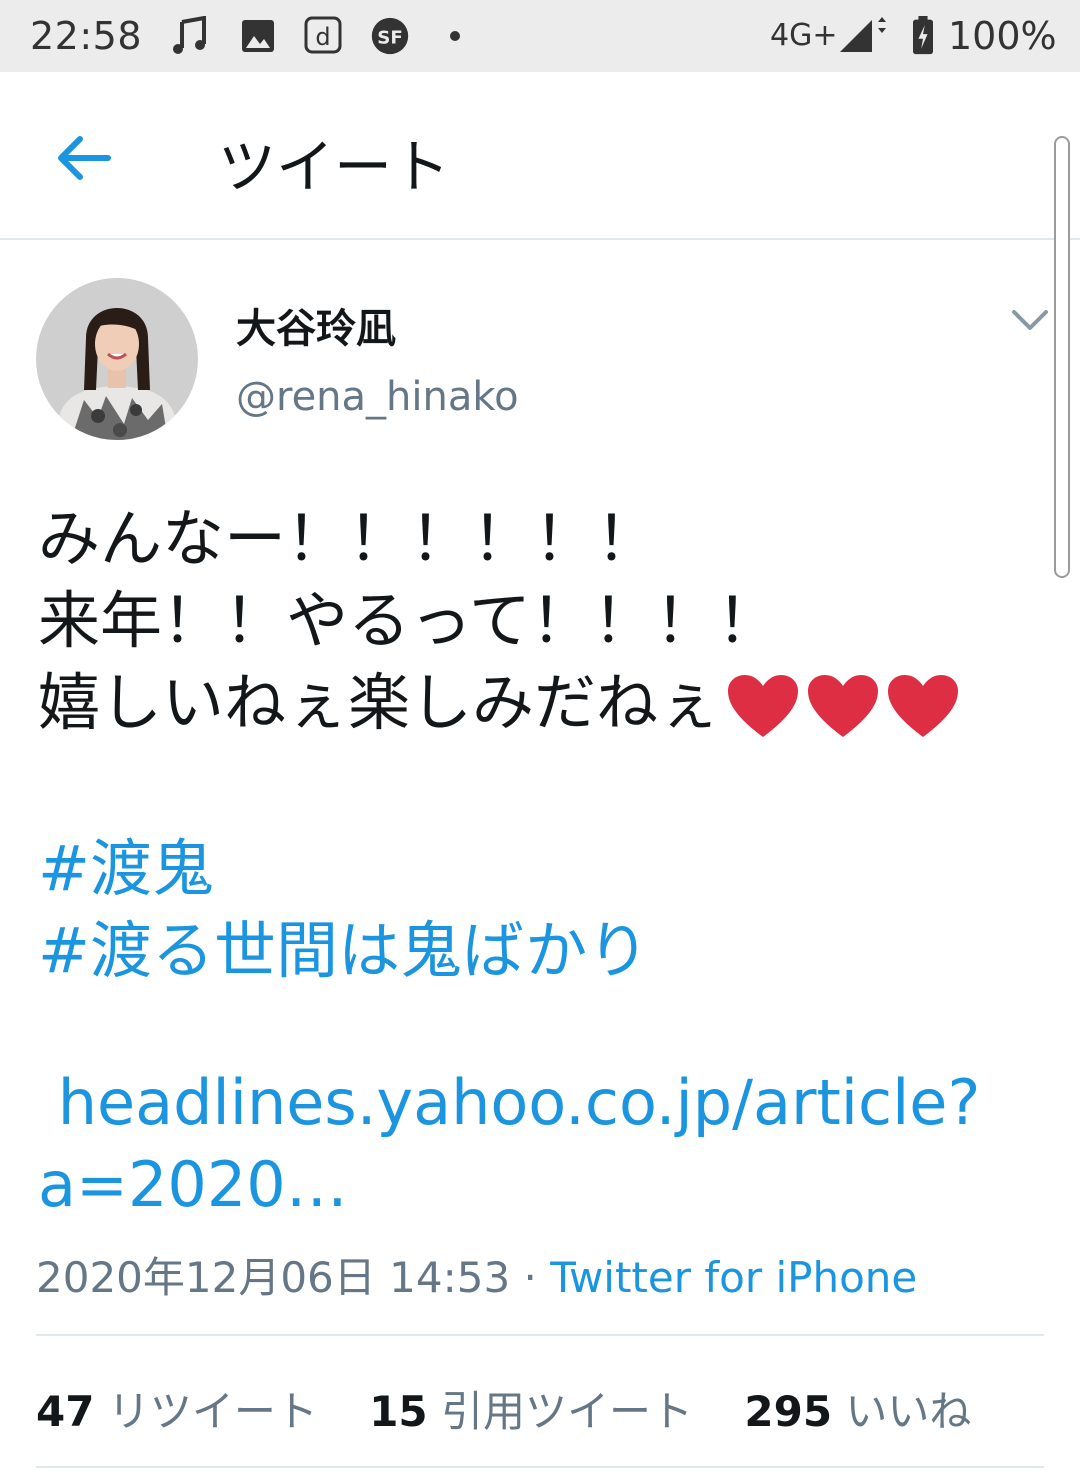  I want to click on handle: @rena_hinako, so click(377, 397).